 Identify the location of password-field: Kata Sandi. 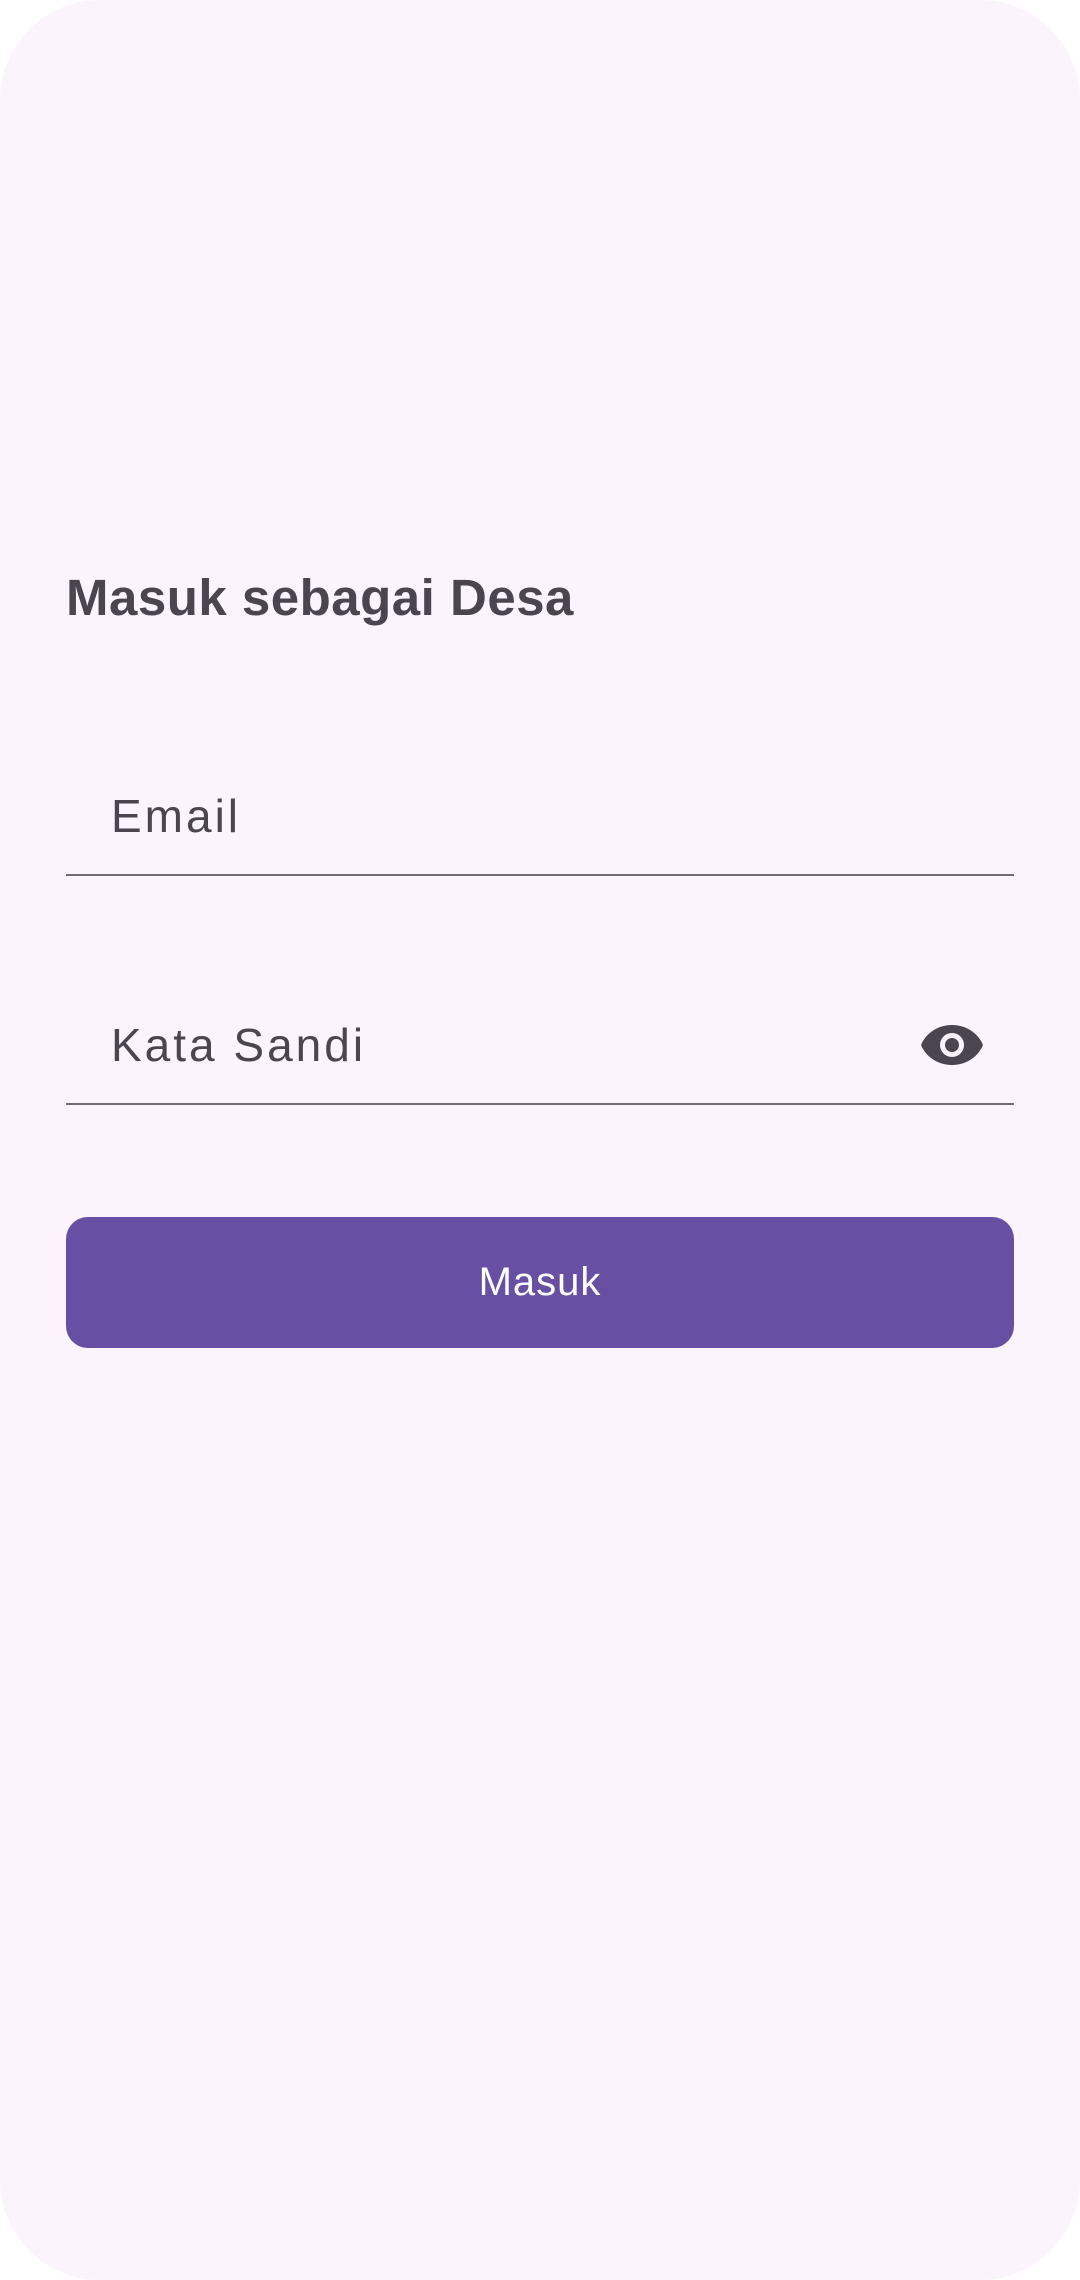
(540, 1045).